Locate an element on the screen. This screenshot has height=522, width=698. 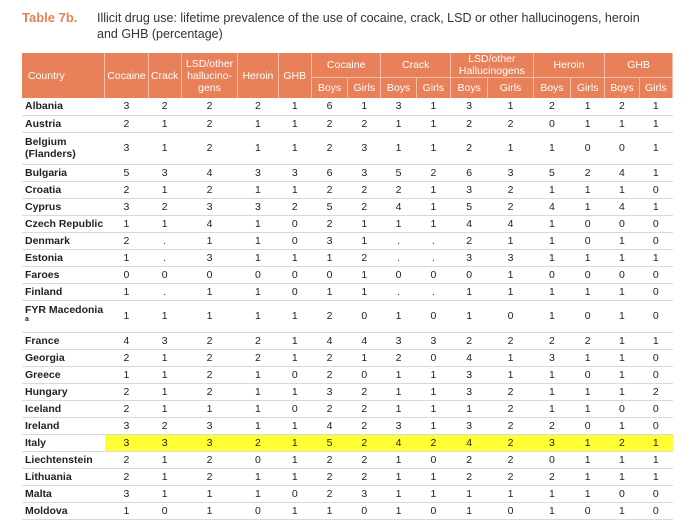
table-row: Finland 1. 1 1 0 1 1.. 1 1 1 1 1 0 is located at coordinates (347, 292).